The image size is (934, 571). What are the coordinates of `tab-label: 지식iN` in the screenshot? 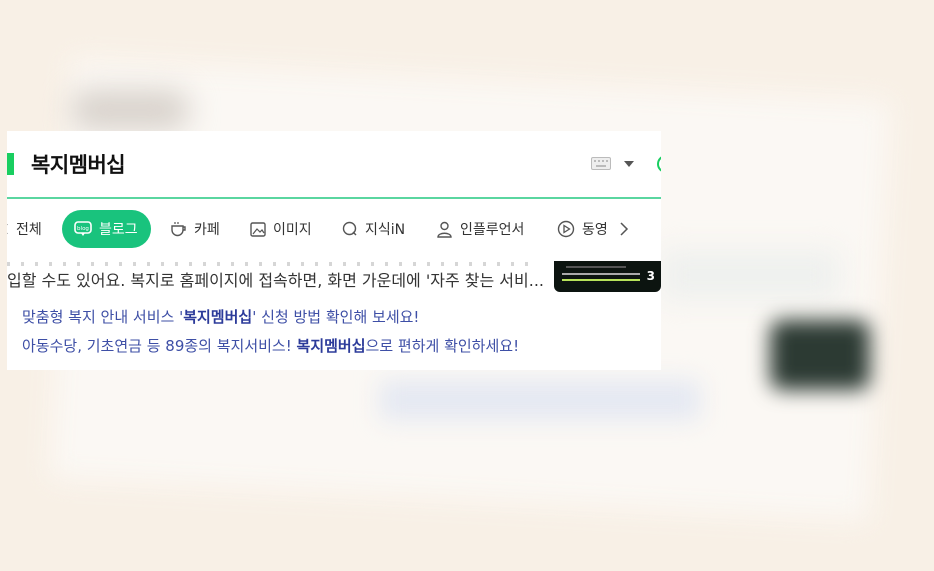 It's located at (385, 230).